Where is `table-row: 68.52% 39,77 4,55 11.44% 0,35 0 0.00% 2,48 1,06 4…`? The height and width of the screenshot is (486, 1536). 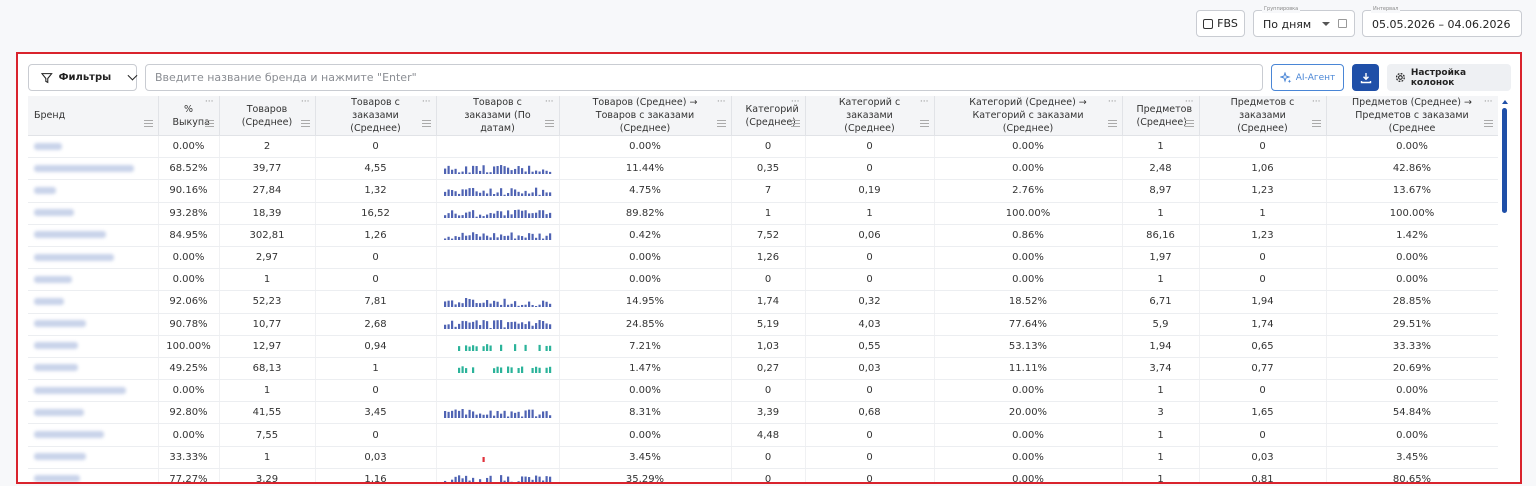 table-row: 68.52% 39,77 4,55 11.44% 0,35 0 0.00% 2,48 1,06 4… is located at coordinates (763, 169).